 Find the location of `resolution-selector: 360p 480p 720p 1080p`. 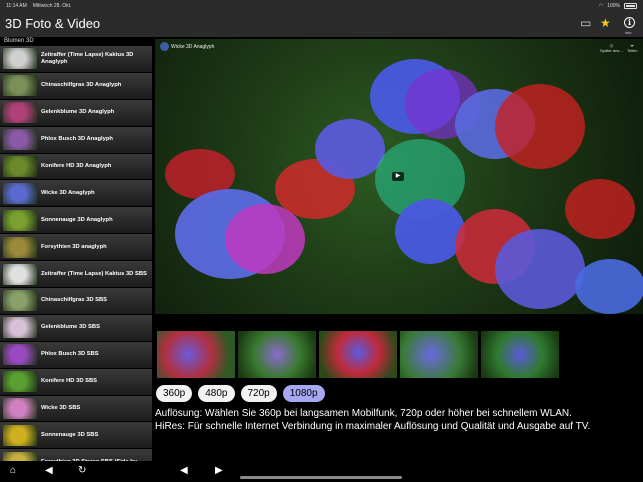

resolution-selector: 360p 480p 720p 1080p is located at coordinates (240, 393).